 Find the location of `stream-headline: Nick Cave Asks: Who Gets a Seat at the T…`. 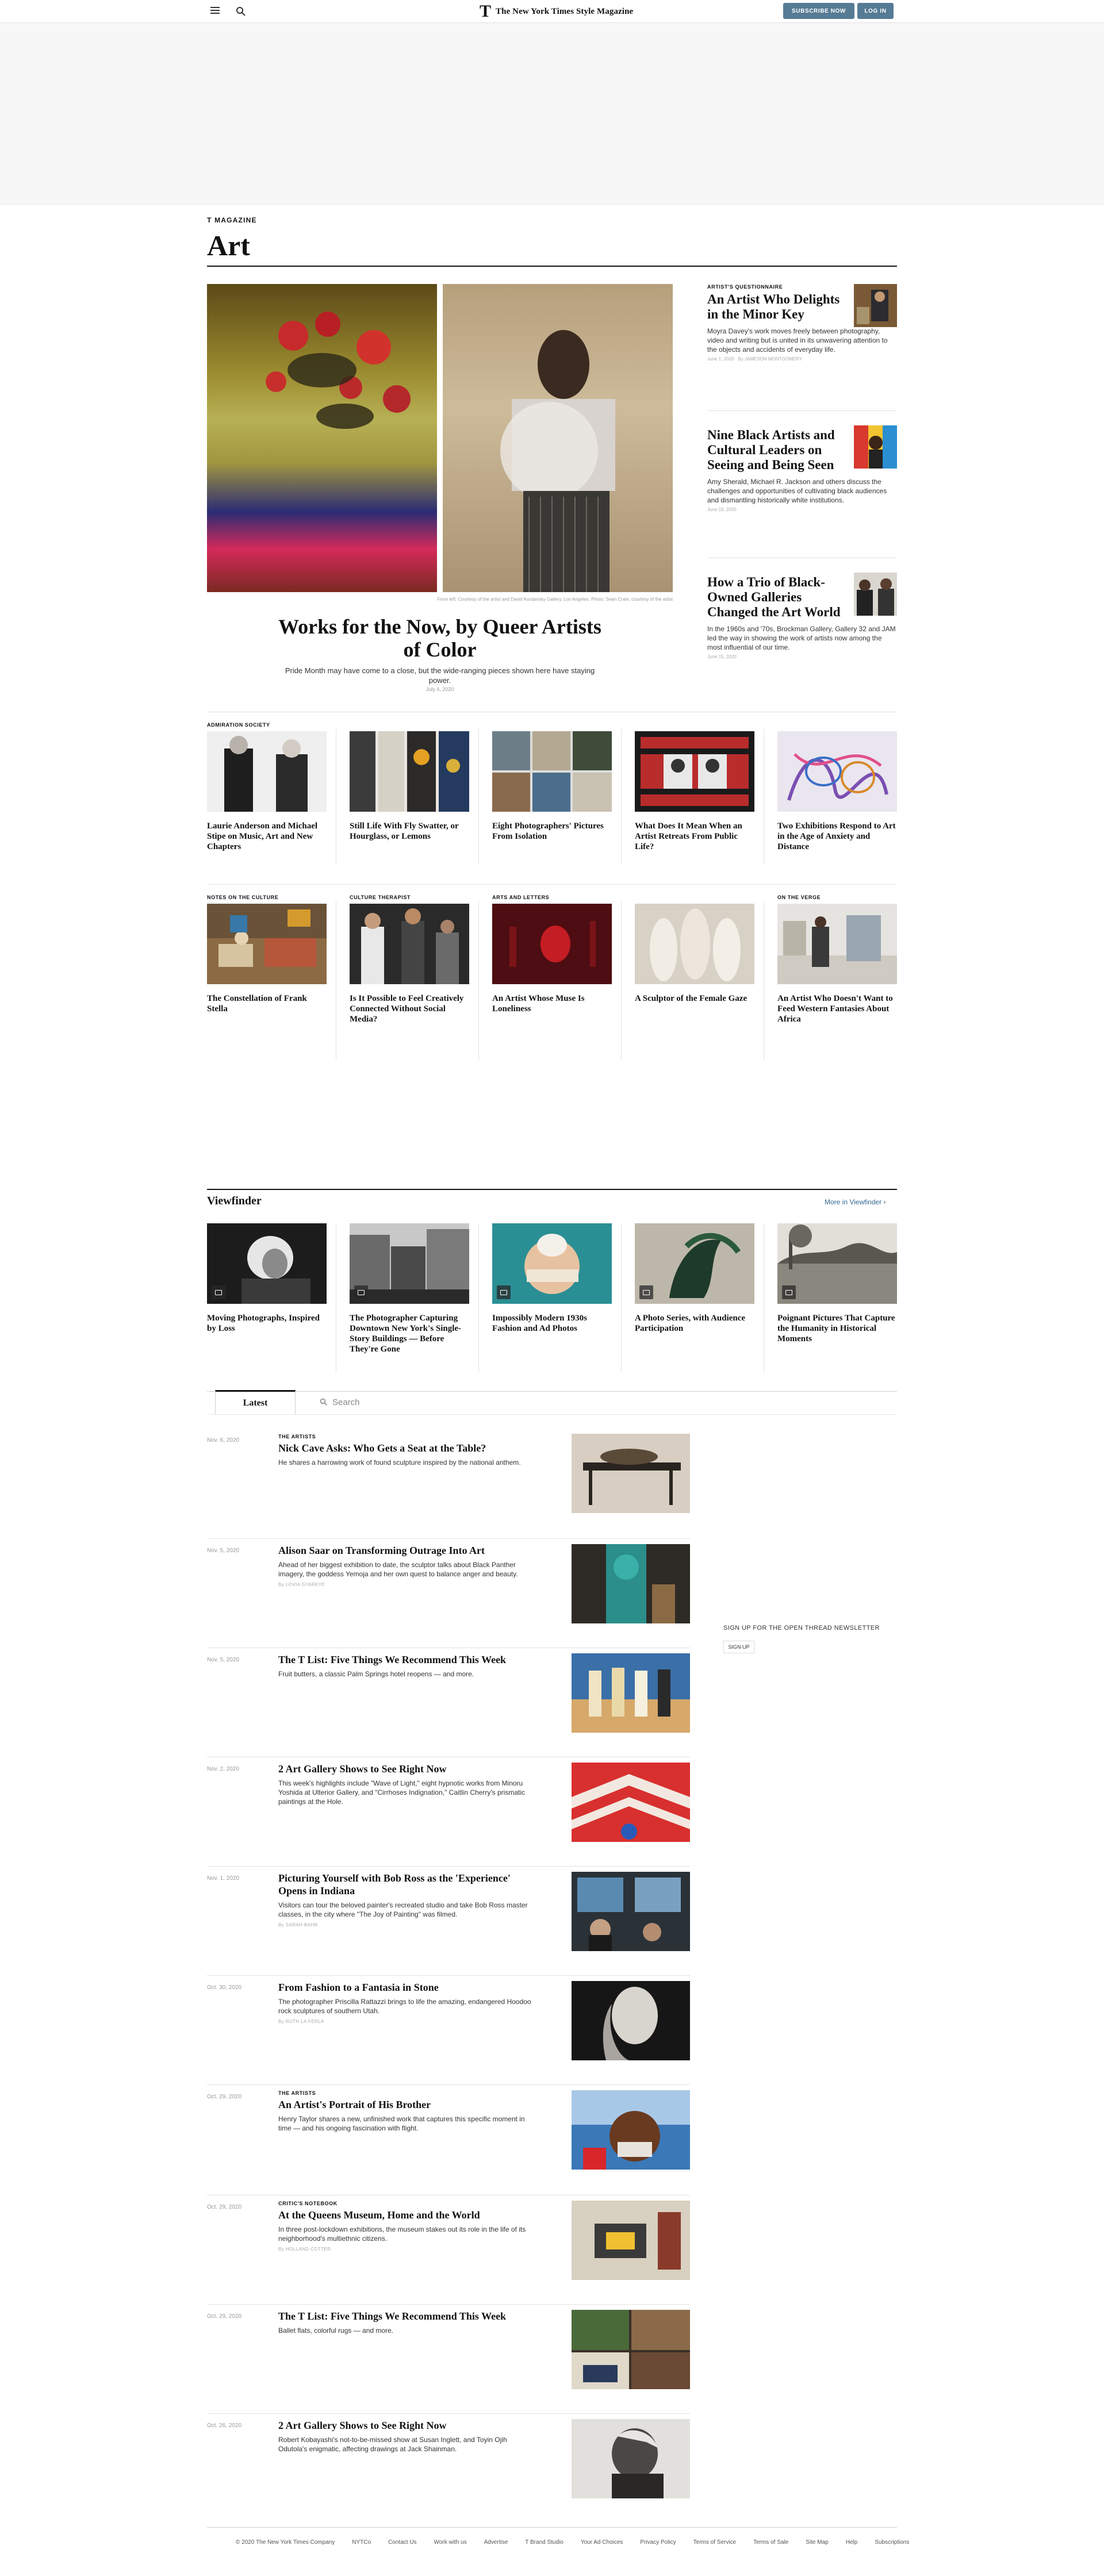

stream-headline: Nick Cave Asks: Who Gets a Seat at the T… is located at coordinates (404, 1448).